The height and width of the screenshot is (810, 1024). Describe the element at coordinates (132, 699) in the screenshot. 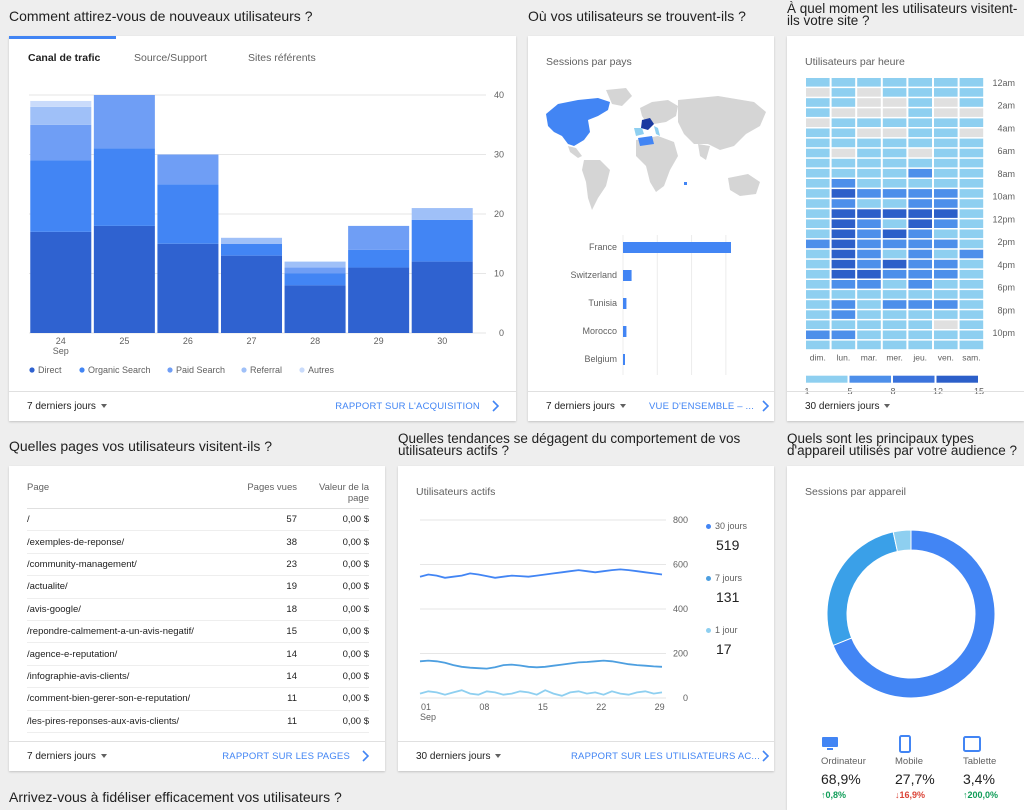

I see `page-path: /comment-bien-gerer-son-e-reputation/` at that location.